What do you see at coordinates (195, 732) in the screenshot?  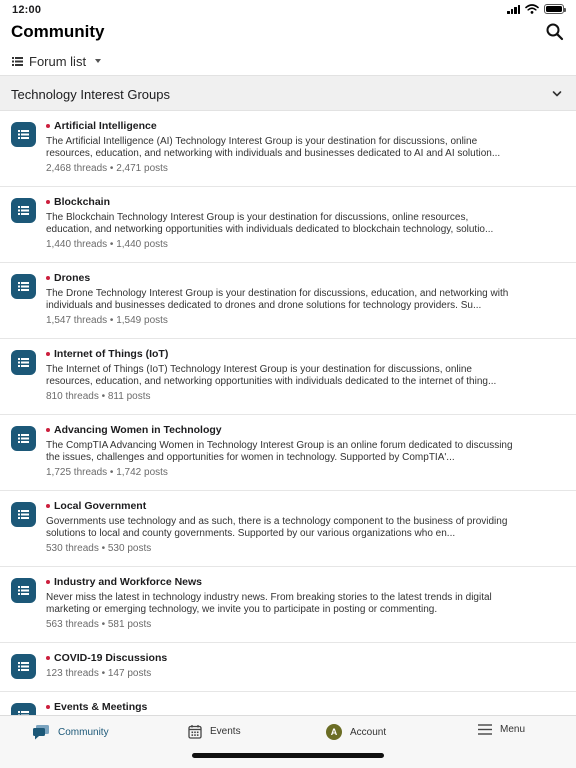 I see `calendar-icon` at bounding box center [195, 732].